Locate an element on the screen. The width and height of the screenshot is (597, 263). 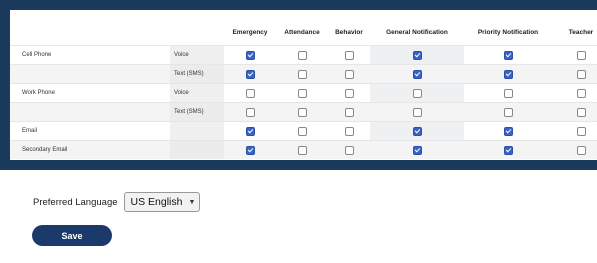
column-header-attendance: Attendance is located at coordinates (302, 32).